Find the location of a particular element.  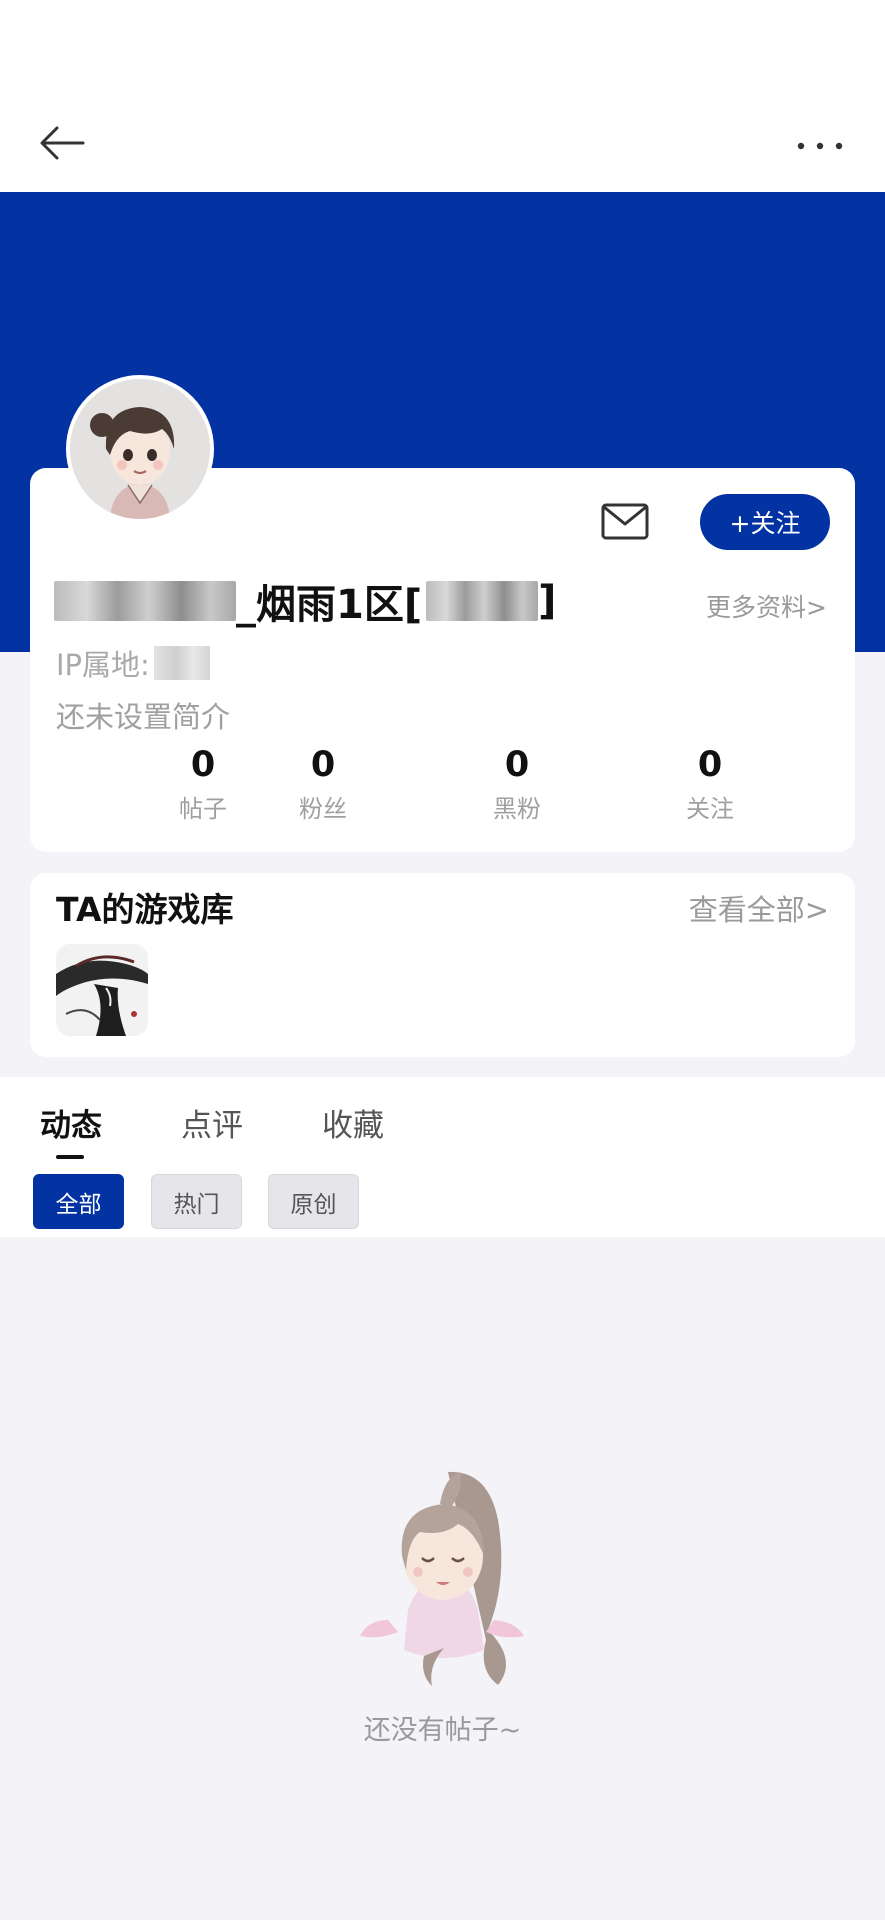

filter-original-chip: 原创 is located at coordinates (313, 1201).